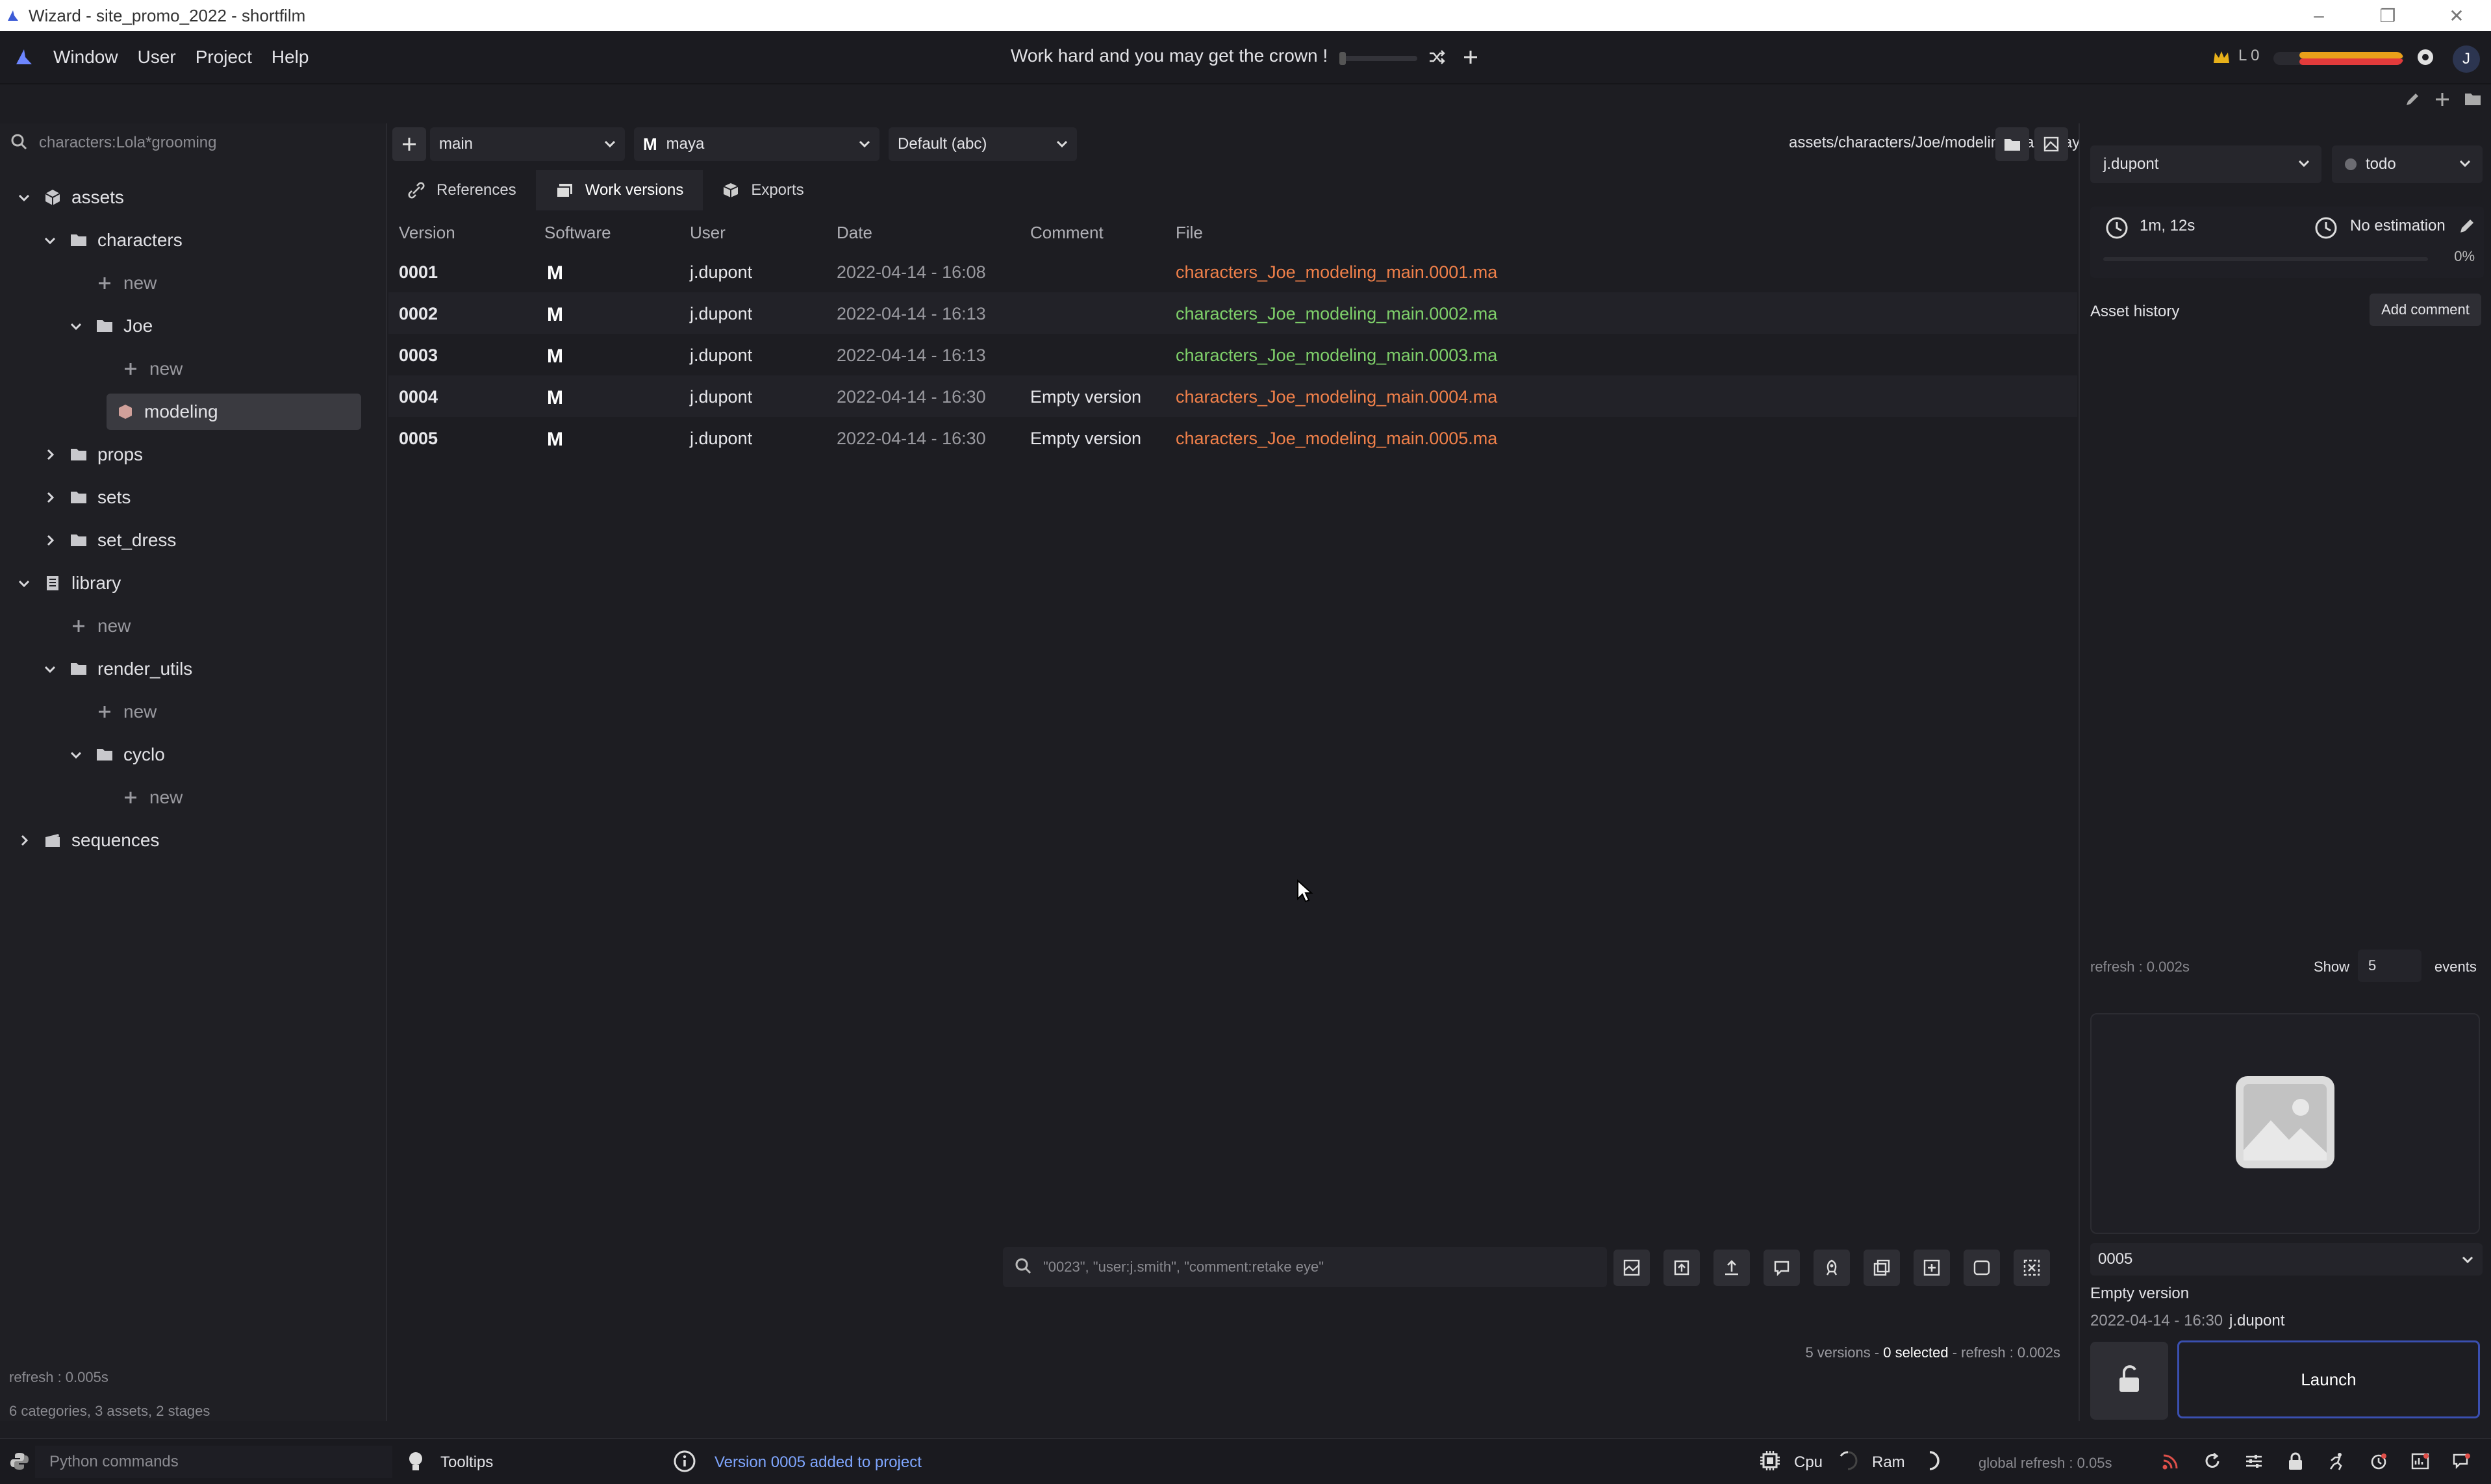 The height and width of the screenshot is (1484, 2491). I want to click on tree-item-cyclo: cyclo, so click(115, 754).